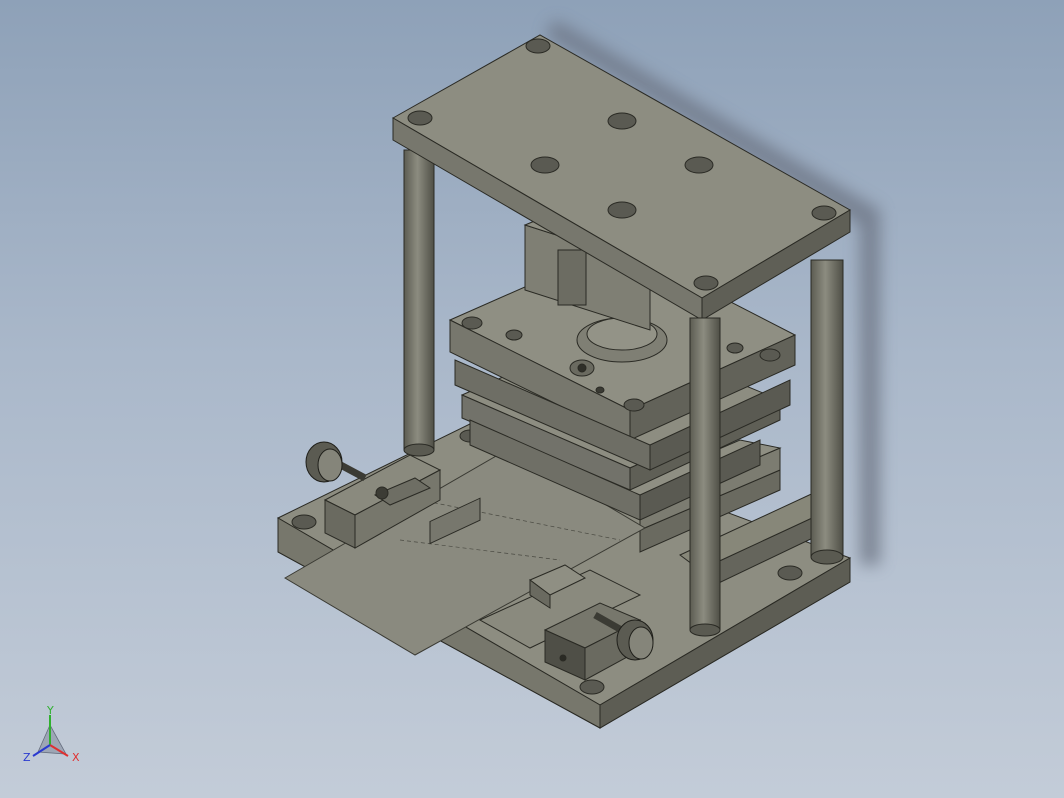 This screenshot has height=798, width=1064. I want to click on adjustment-knob-left, so click(336, 462).